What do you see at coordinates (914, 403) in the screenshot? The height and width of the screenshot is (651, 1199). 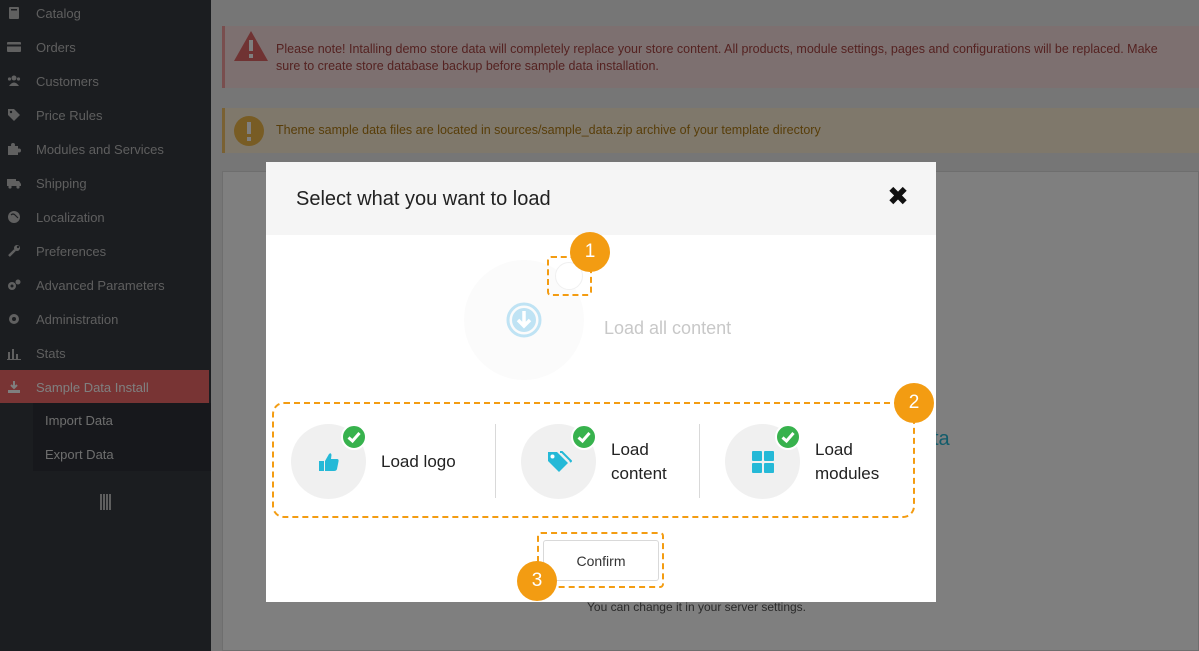 I see `callout-badge-2: 2` at bounding box center [914, 403].